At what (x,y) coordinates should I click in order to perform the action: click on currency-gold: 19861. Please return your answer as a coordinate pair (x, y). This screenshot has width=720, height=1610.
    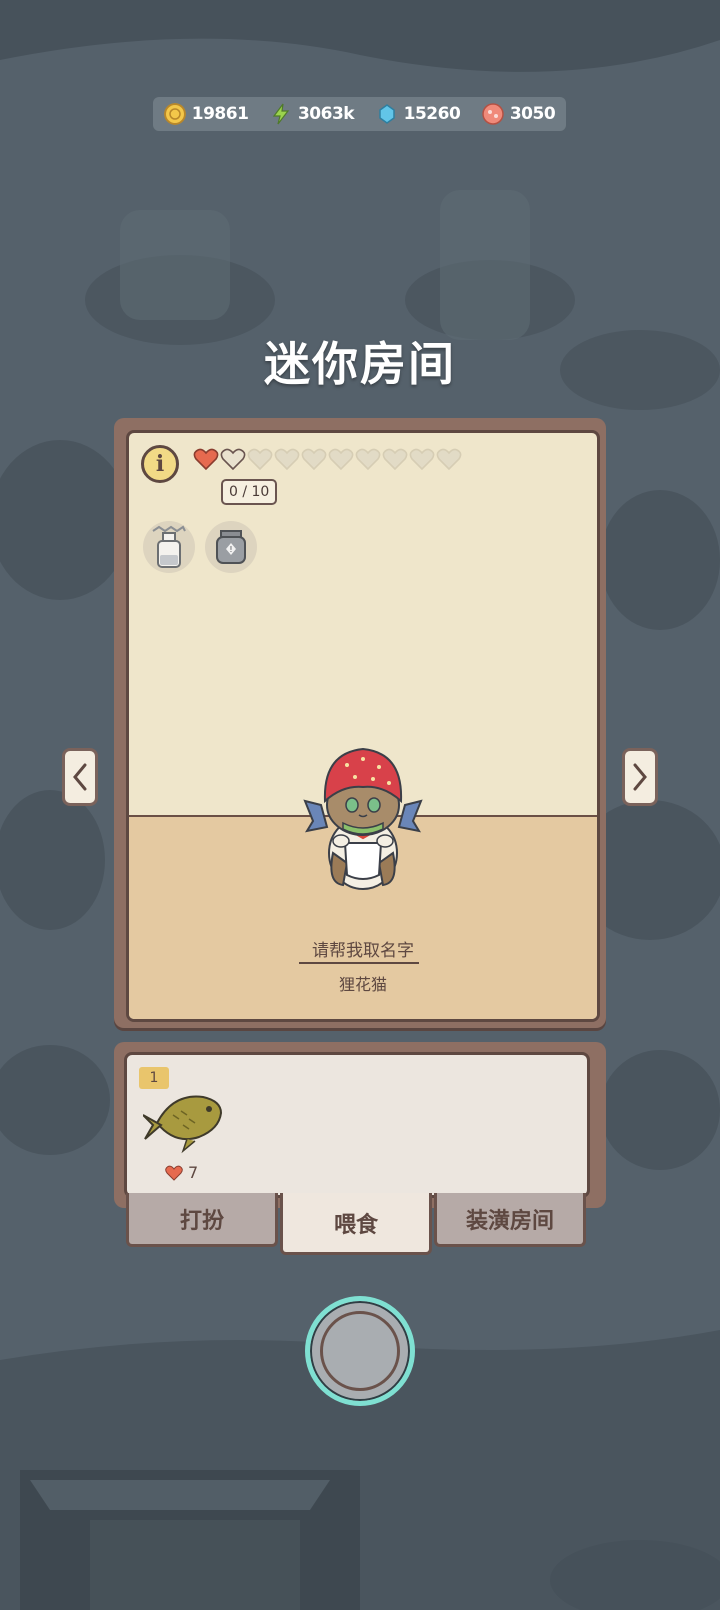
    Looking at the image, I should click on (206, 114).